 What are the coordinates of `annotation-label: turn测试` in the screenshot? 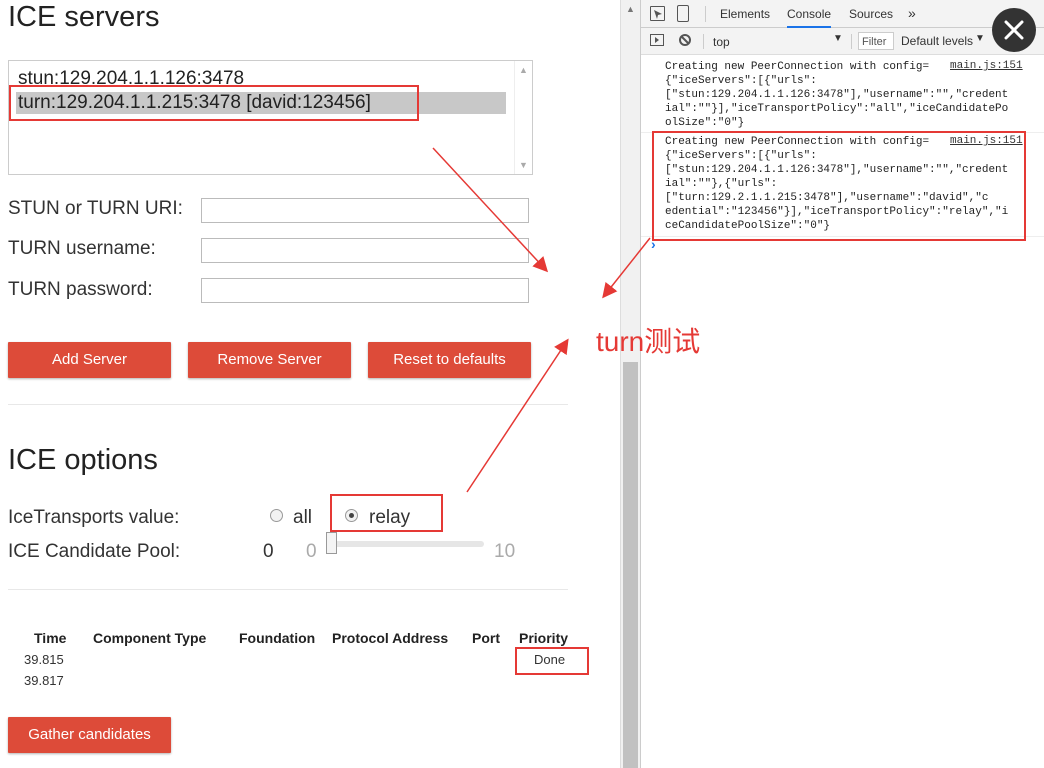 It's located at (648, 341).